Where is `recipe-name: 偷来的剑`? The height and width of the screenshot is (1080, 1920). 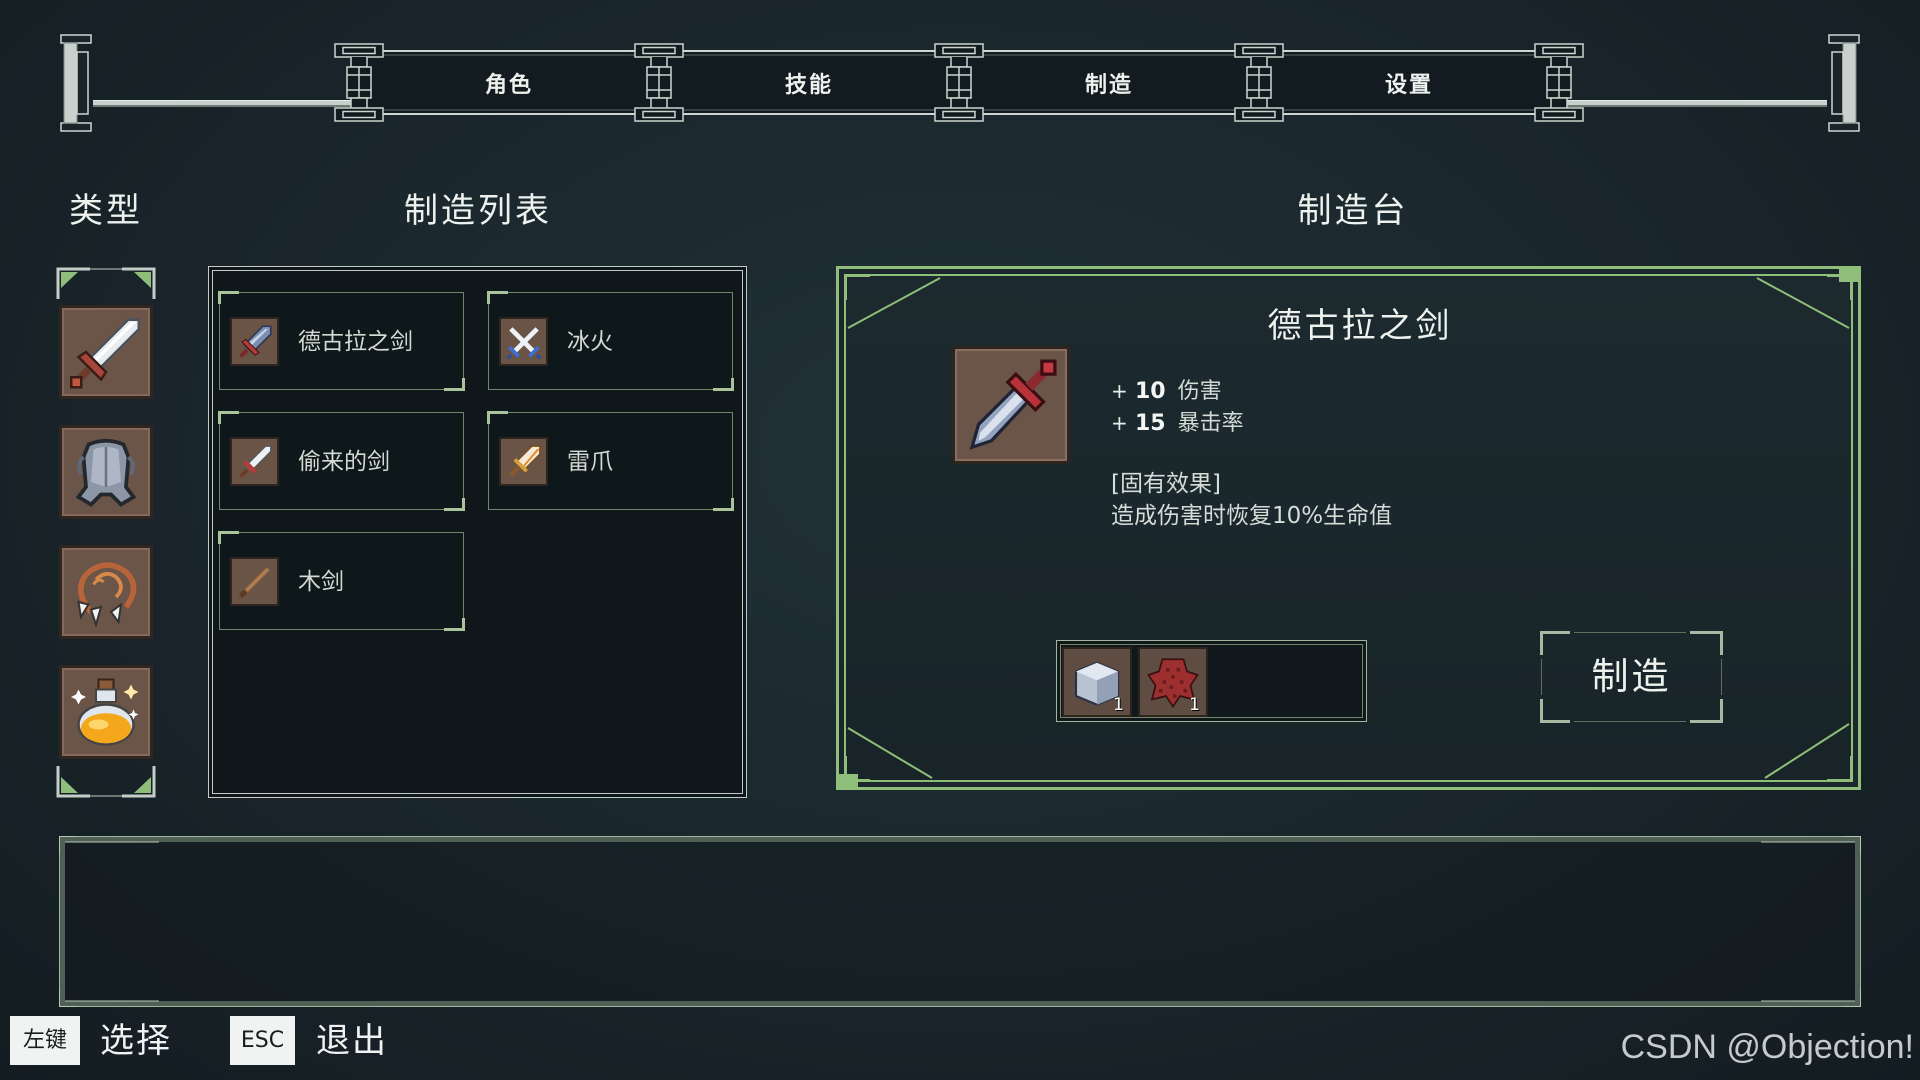 recipe-name: 偷来的剑 is located at coordinates (344, 462).